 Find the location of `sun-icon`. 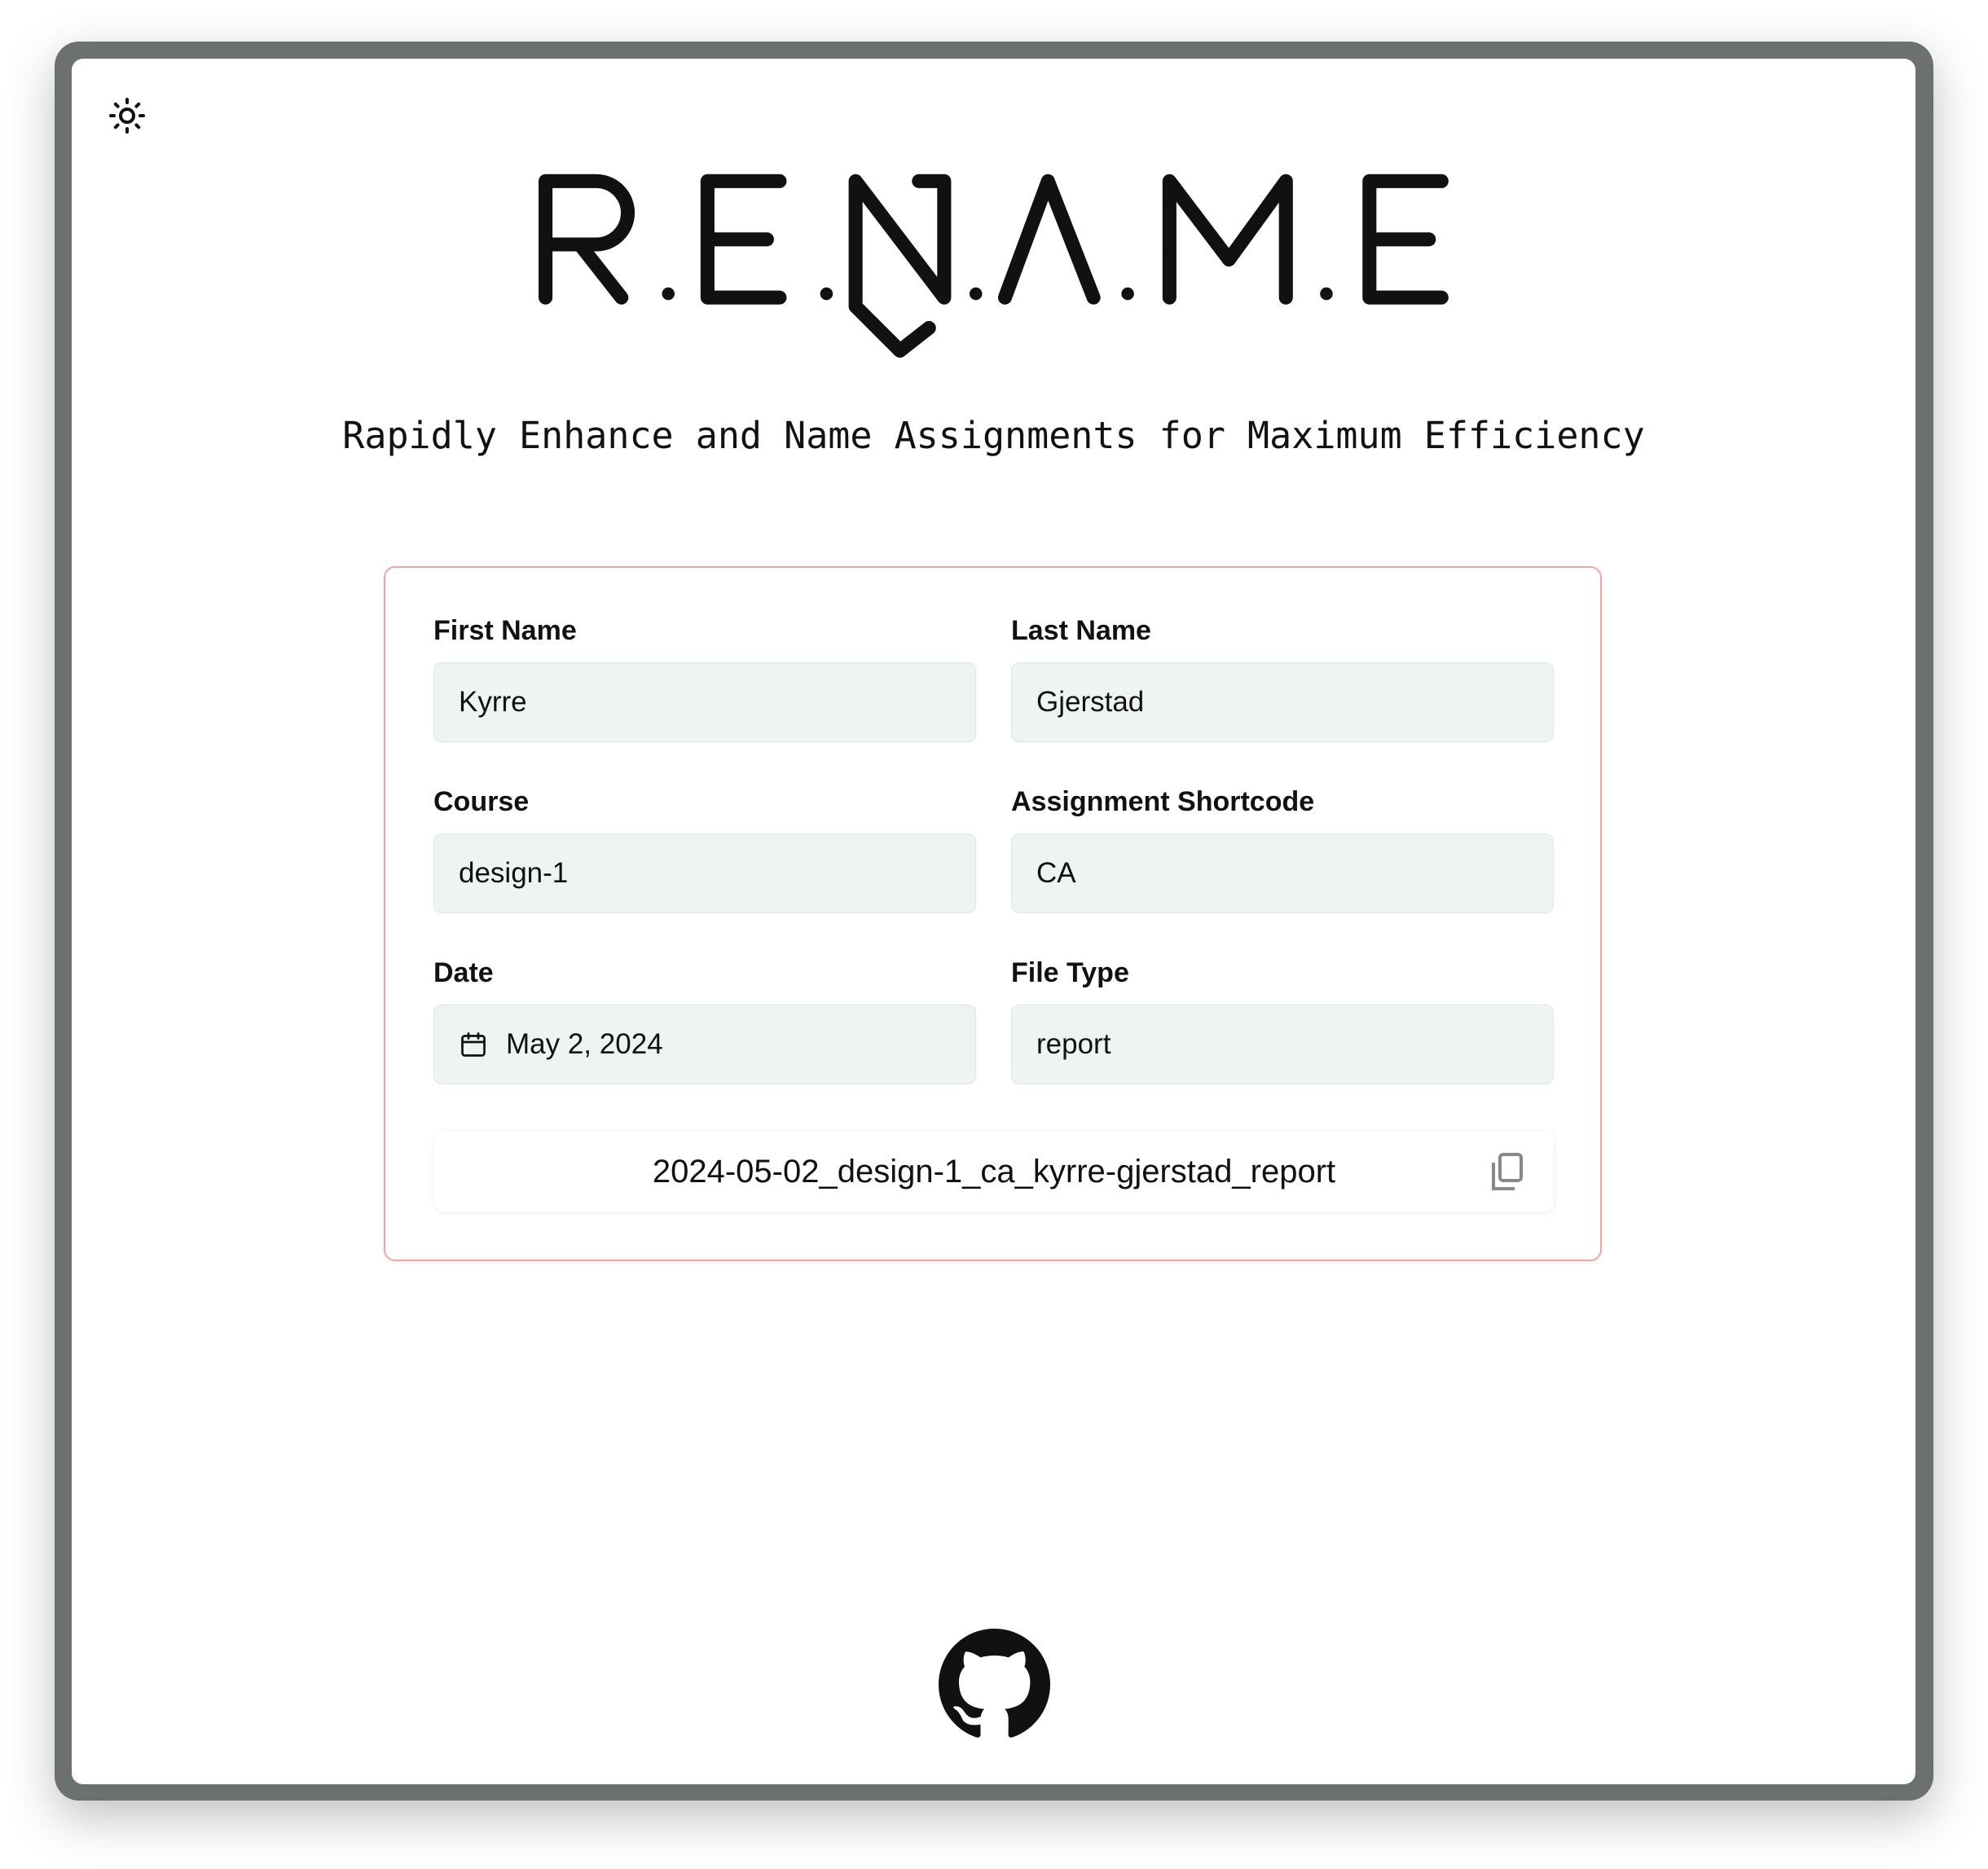

sun-icon is located at coordinates (127, 116).